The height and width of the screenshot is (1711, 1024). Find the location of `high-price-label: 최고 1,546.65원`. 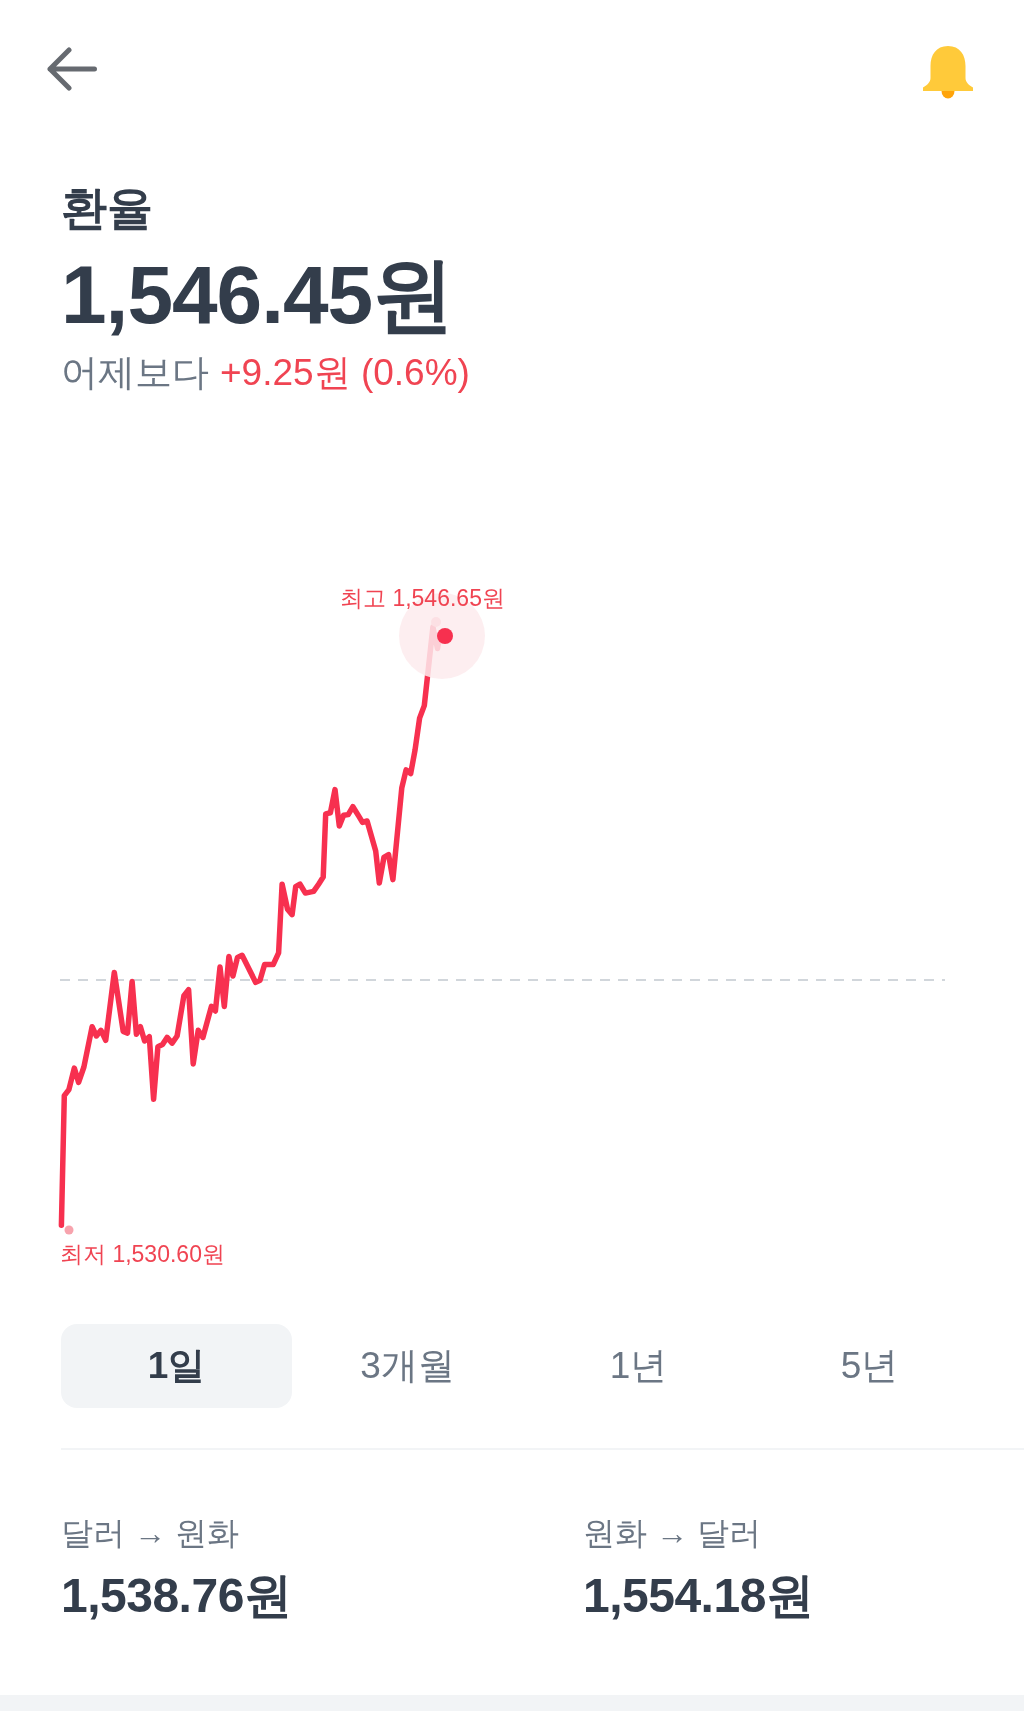

high-price-label: 최고 1,546.65원 is located at coordinates (422, 598).